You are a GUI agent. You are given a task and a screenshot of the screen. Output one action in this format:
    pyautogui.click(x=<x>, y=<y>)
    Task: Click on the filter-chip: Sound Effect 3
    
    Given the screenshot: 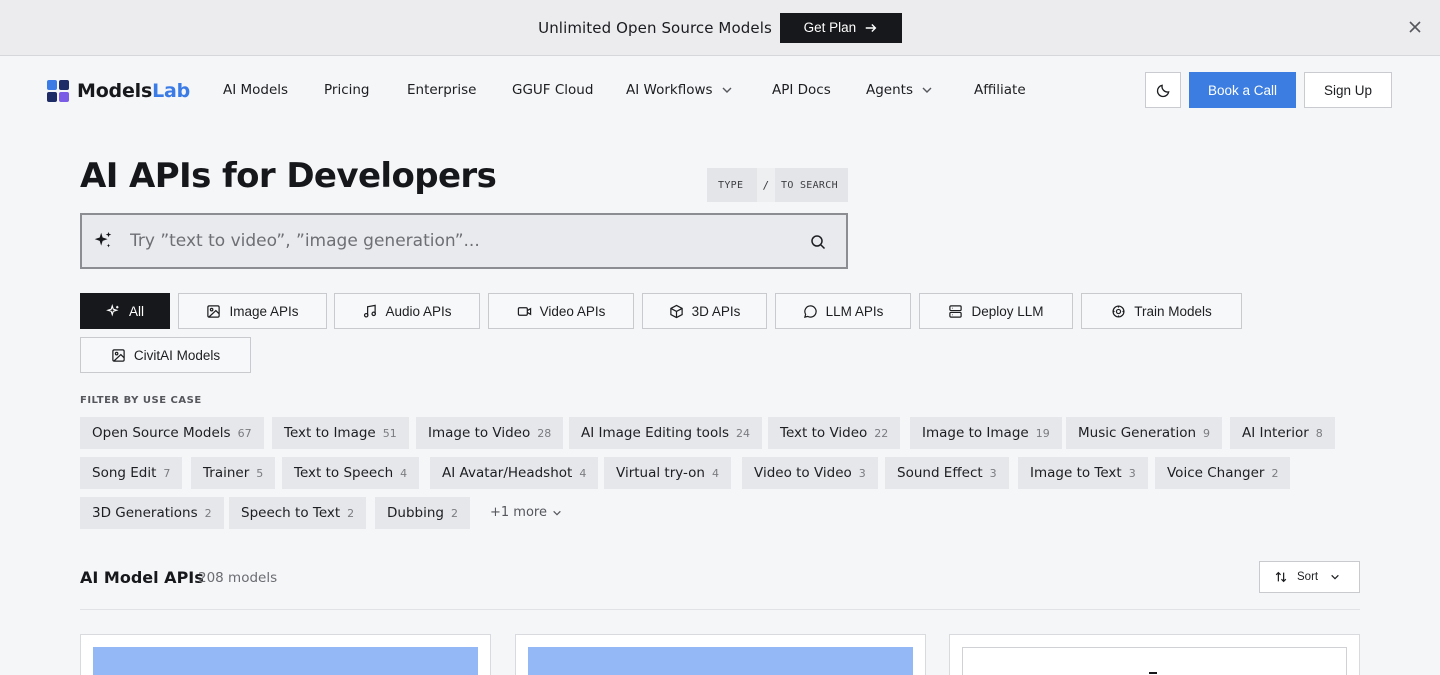 What is the action you would take?
    pyautogui.click(x=947, y=473)
    